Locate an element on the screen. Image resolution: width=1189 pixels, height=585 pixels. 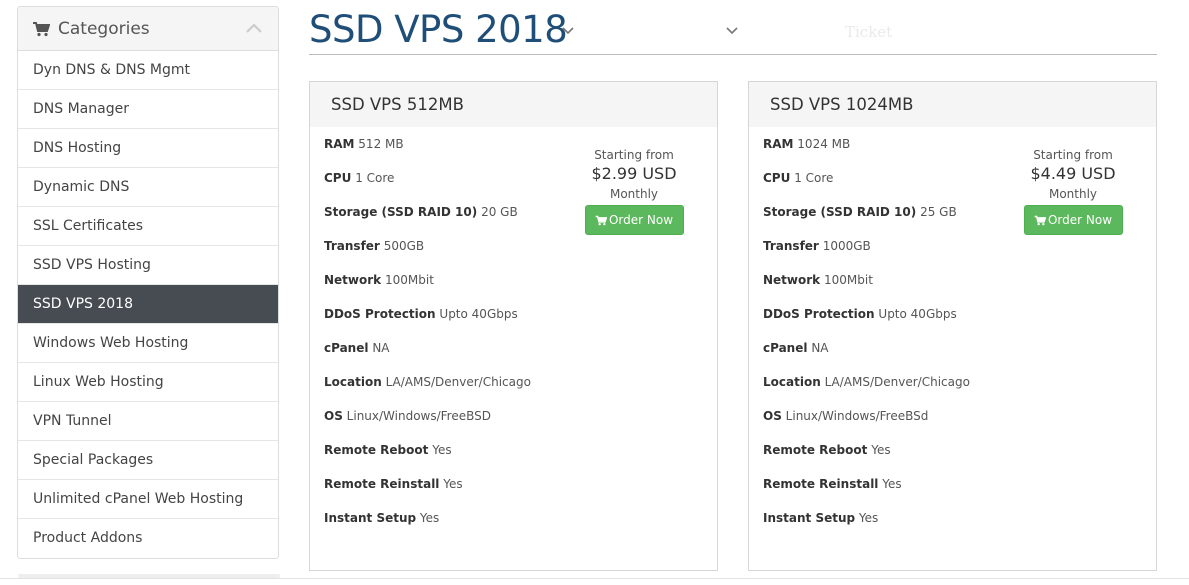
feature-label: RAM is located at coordinates (339, 144).